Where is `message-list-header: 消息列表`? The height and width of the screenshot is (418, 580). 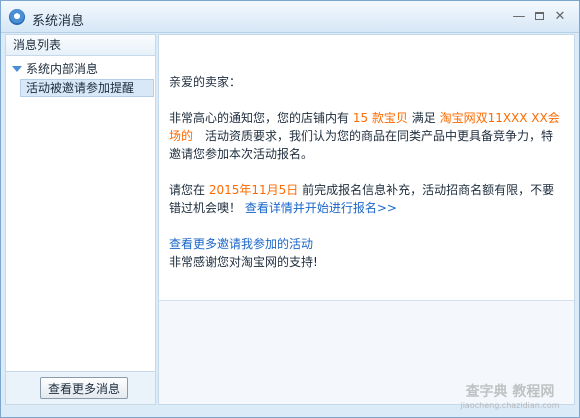
message-list-header: 消息列表 is located at coordinates (80, 45).